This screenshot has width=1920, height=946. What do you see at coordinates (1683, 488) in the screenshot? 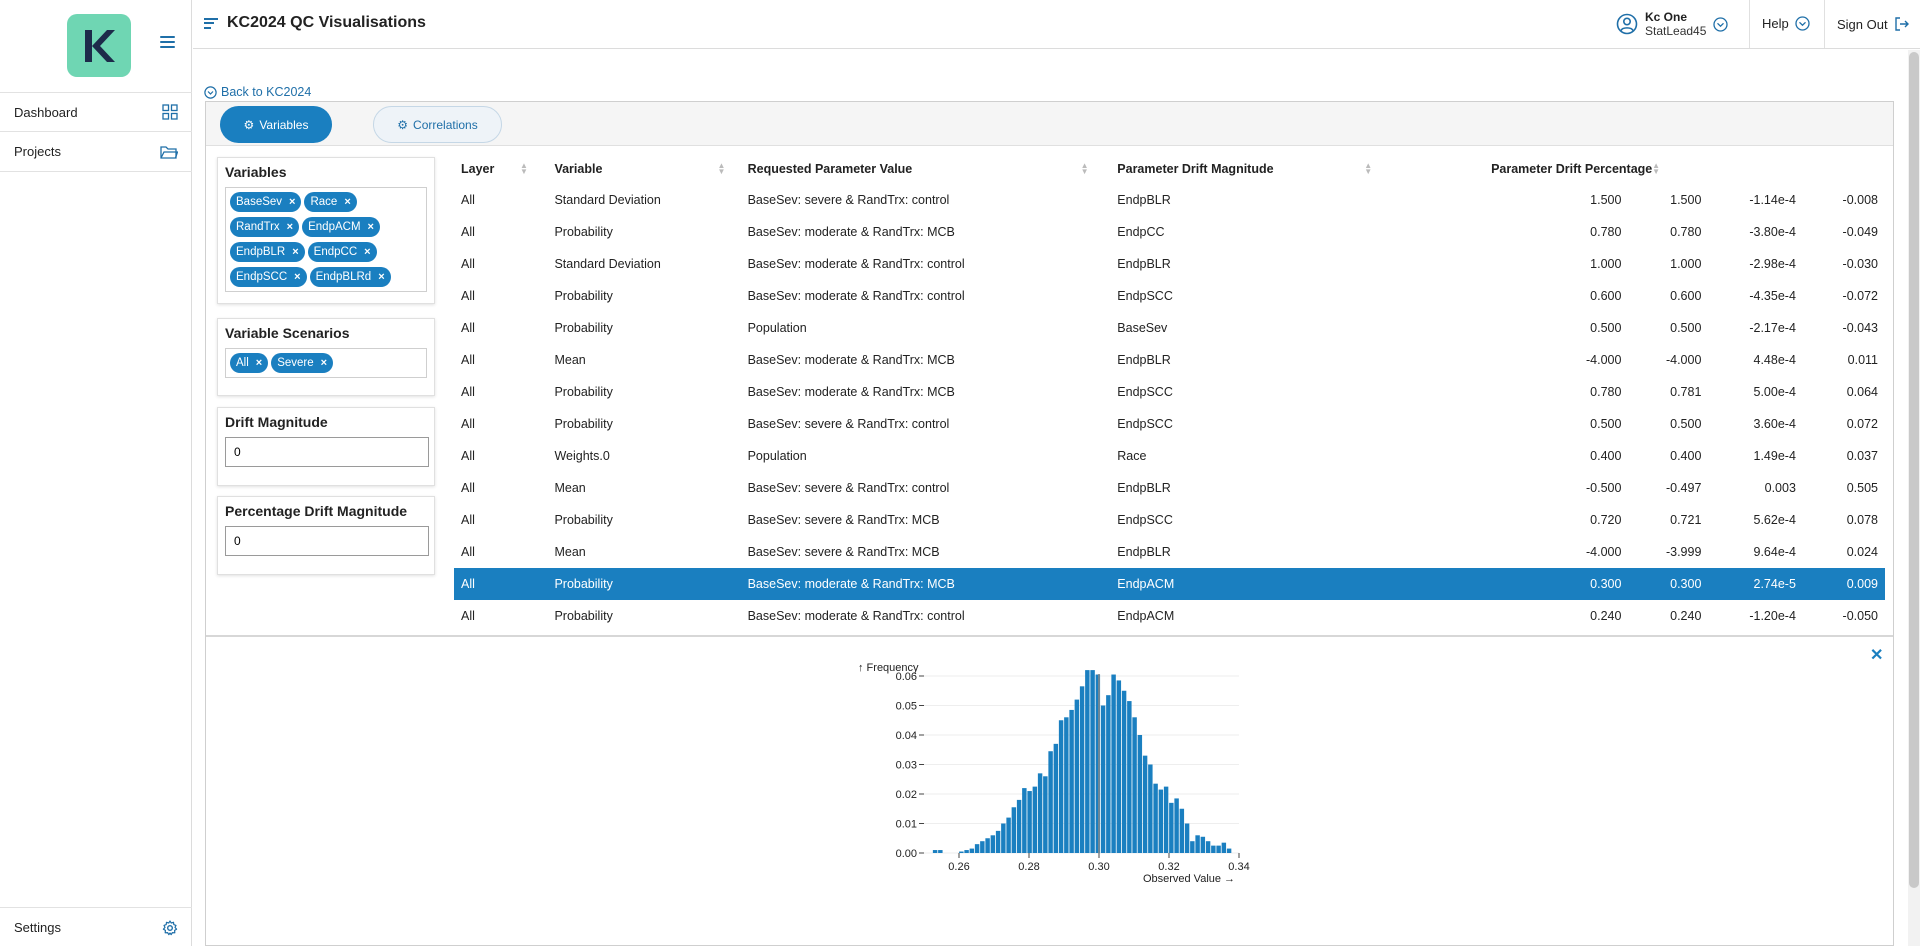
I see `table-cell: -0.497` at bounding box center [1683, 488].